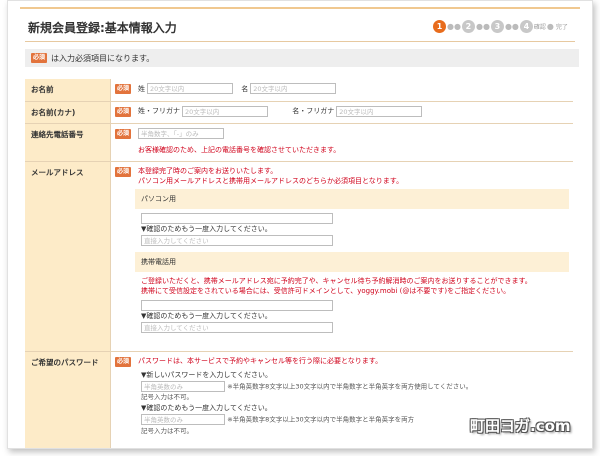  I want to click on mei-label: 名, so click(245, 88).